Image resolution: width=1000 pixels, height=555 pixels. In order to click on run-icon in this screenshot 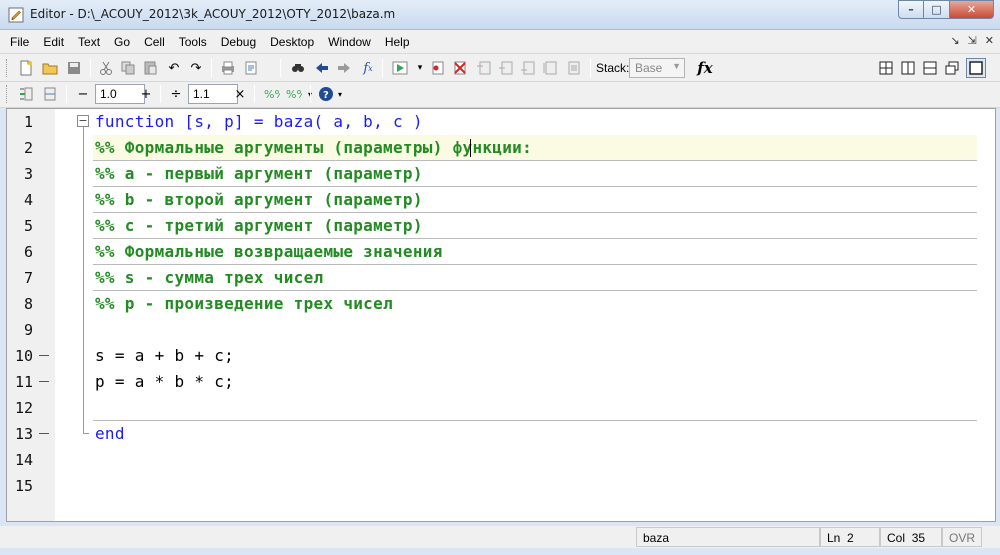, I will do `click(400, 68)`.